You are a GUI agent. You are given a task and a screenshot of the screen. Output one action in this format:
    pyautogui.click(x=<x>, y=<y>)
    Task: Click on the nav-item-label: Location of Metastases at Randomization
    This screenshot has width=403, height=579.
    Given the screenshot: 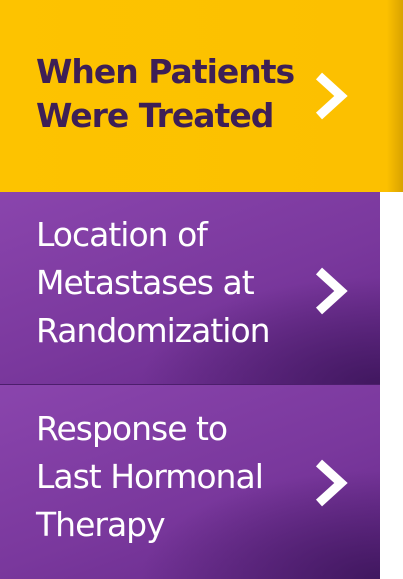 What is the action you would take?
    pyautogui.click(x=153, y=282)
    